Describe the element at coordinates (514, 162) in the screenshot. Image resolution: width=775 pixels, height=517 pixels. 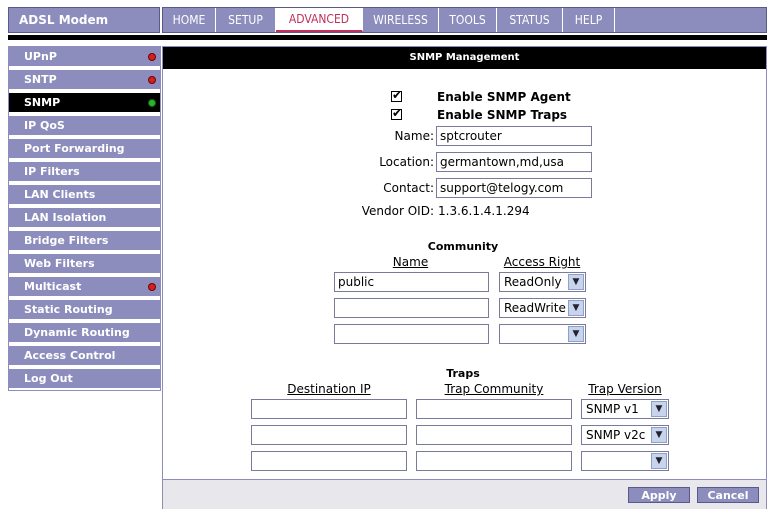
I see `location-input` at that location.